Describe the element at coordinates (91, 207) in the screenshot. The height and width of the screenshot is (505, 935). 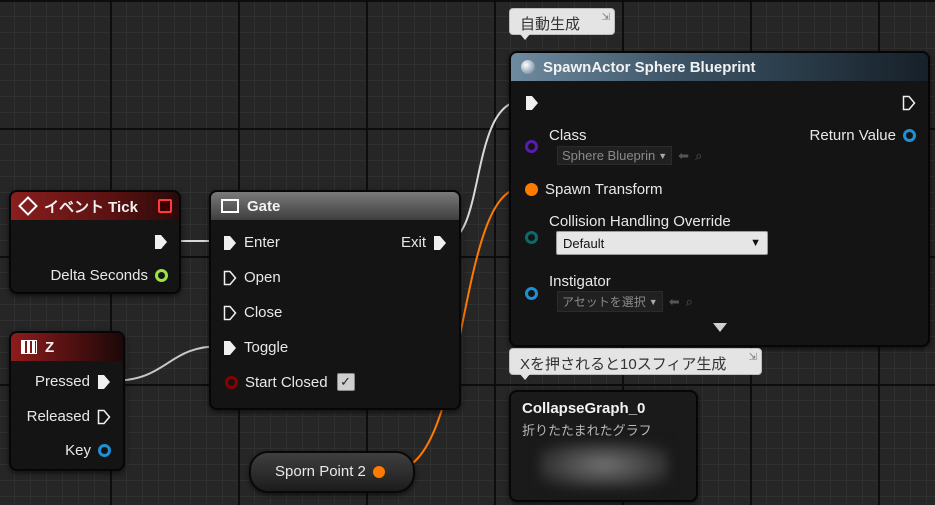
I see `event-tick-title: イベント Tick` at that location.